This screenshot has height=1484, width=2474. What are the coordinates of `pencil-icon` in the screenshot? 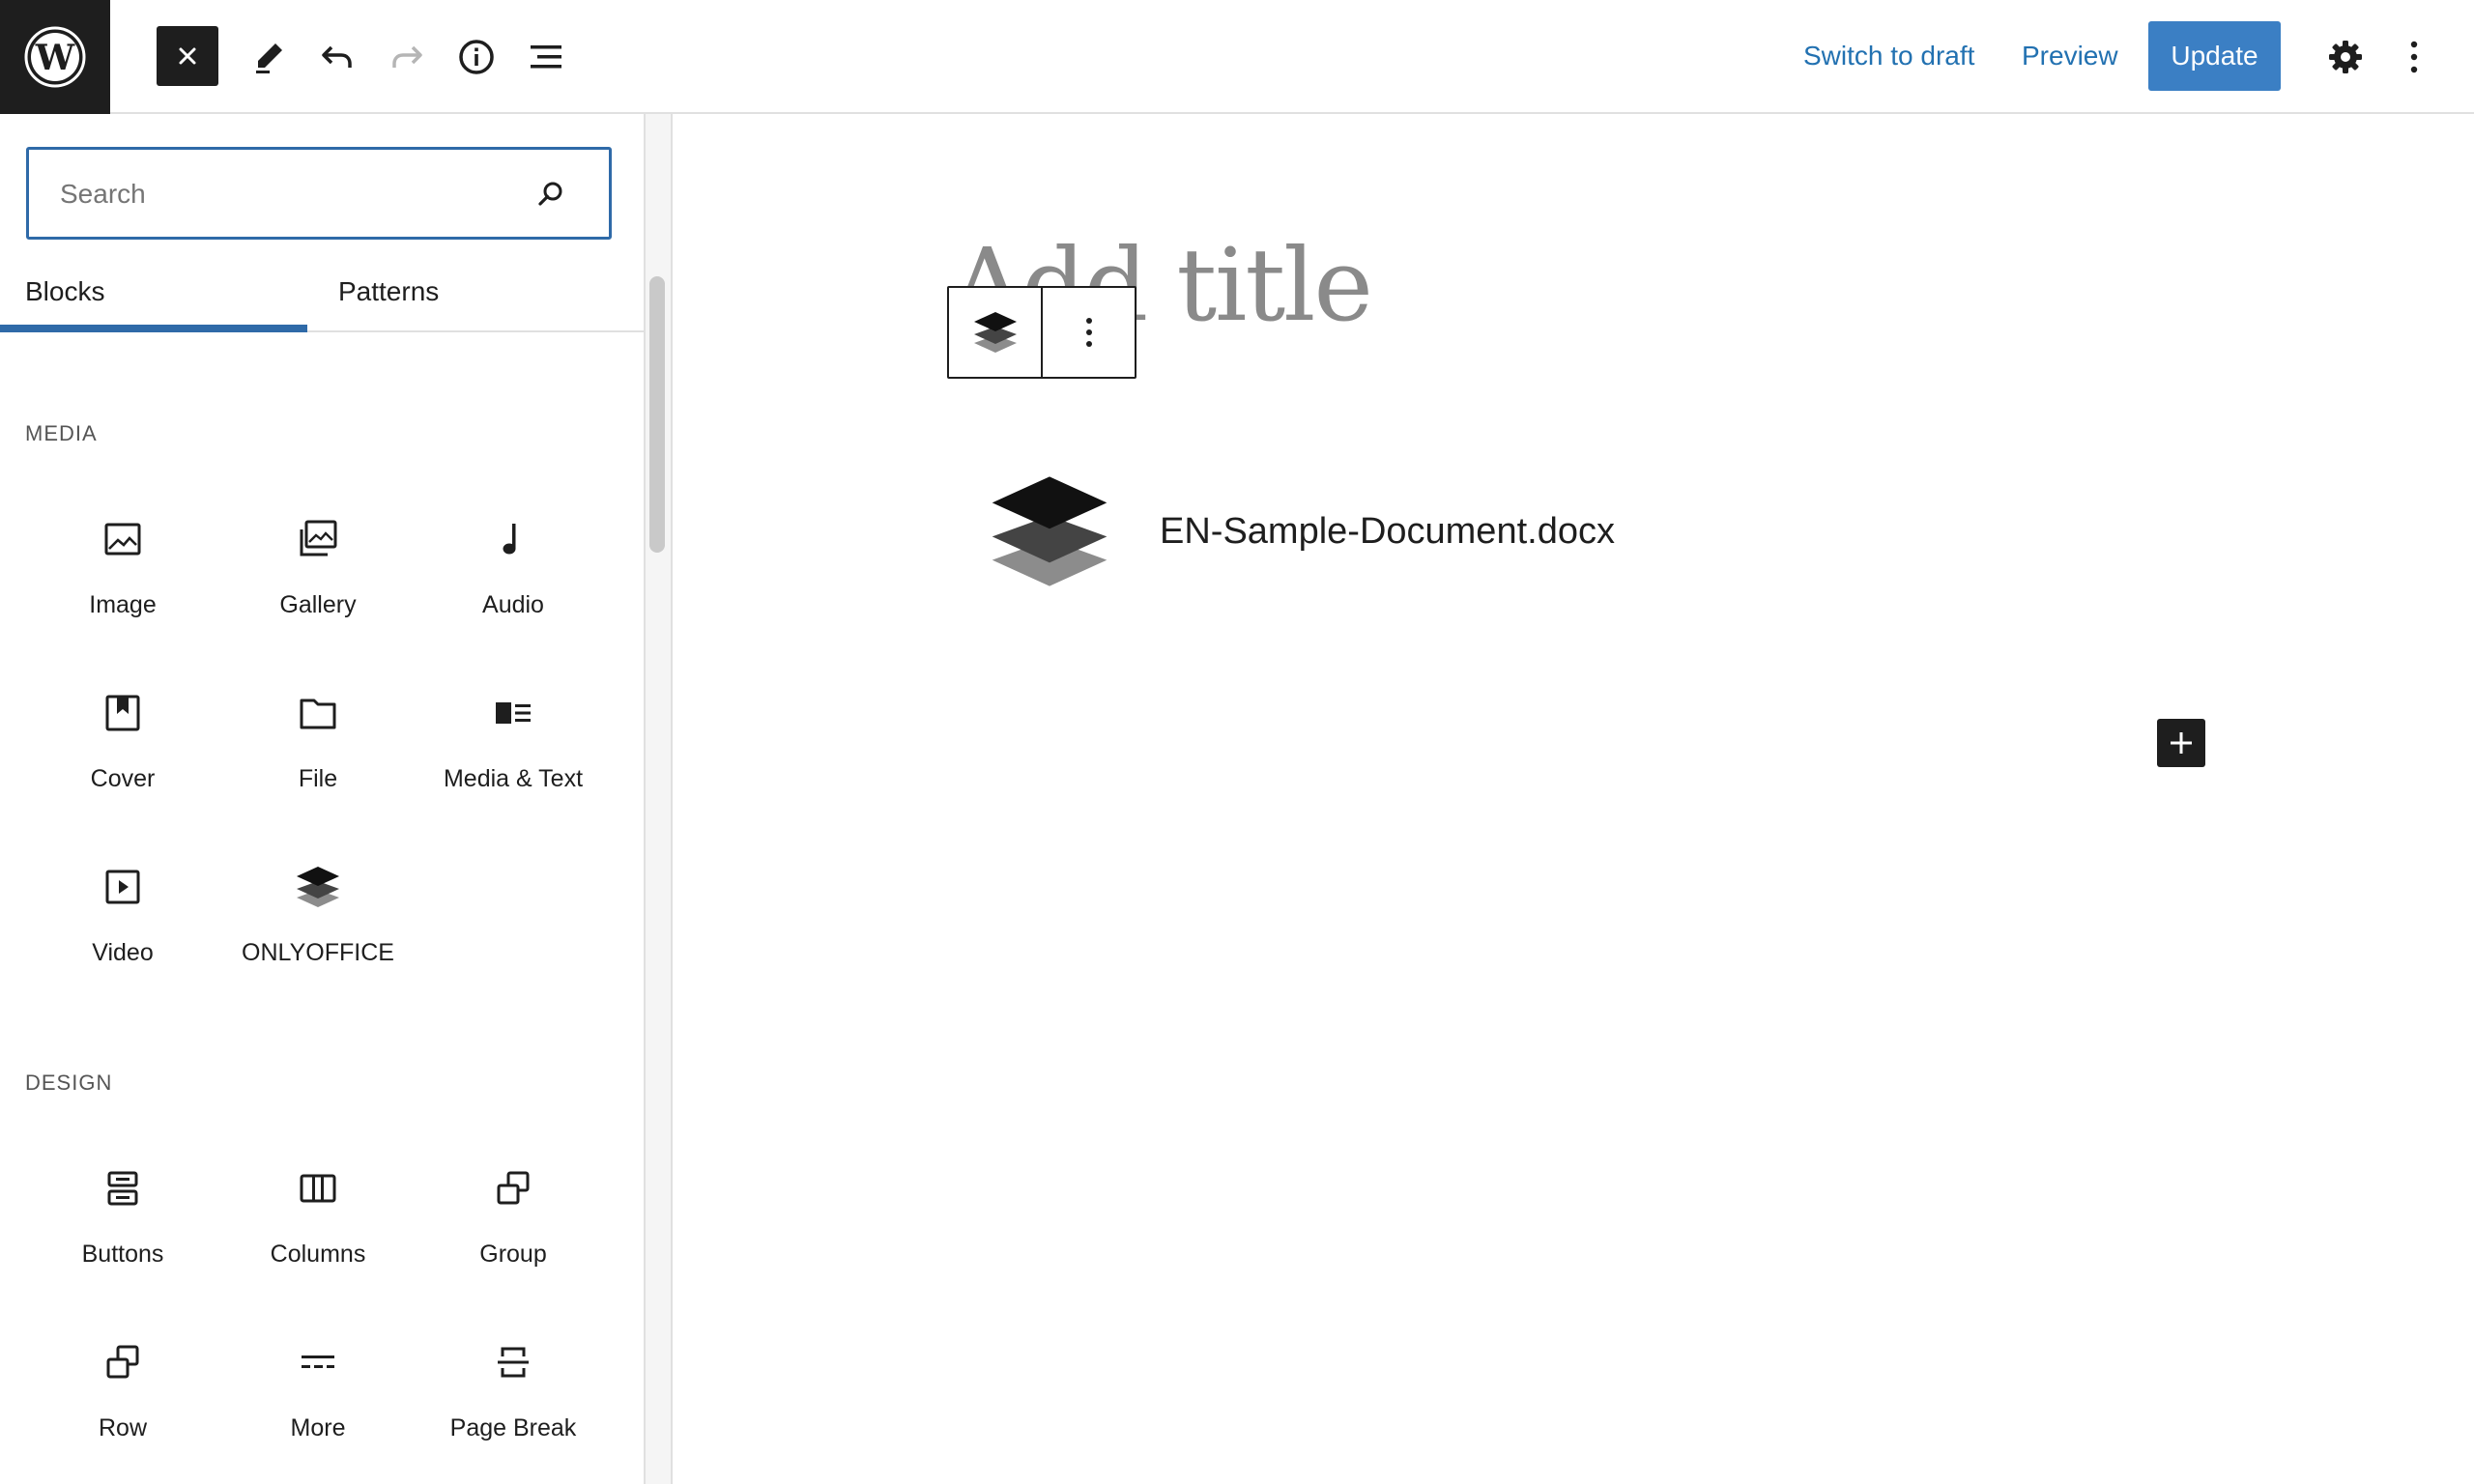 It's located at (269, 58).